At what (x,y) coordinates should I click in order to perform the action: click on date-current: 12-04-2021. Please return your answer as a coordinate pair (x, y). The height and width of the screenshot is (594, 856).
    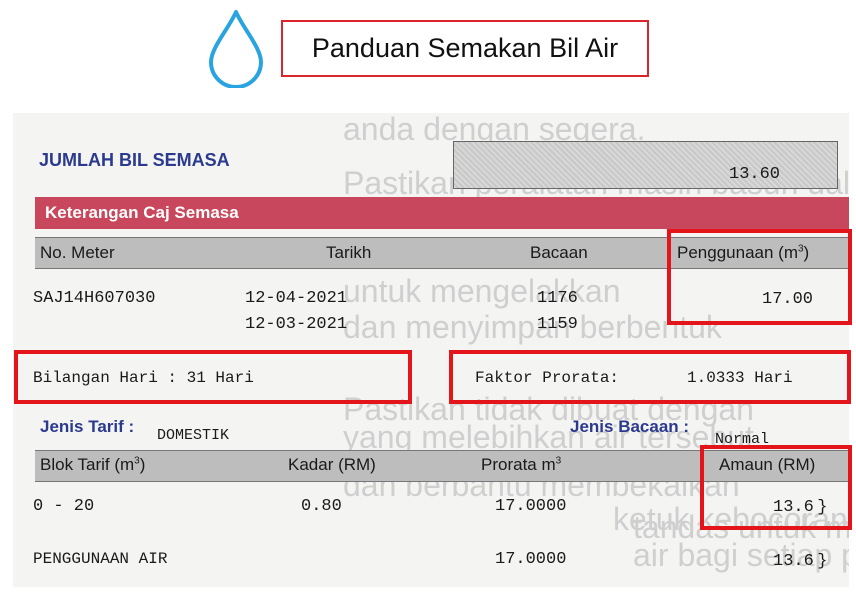
    Looking at the image, I should click on (296, 298).